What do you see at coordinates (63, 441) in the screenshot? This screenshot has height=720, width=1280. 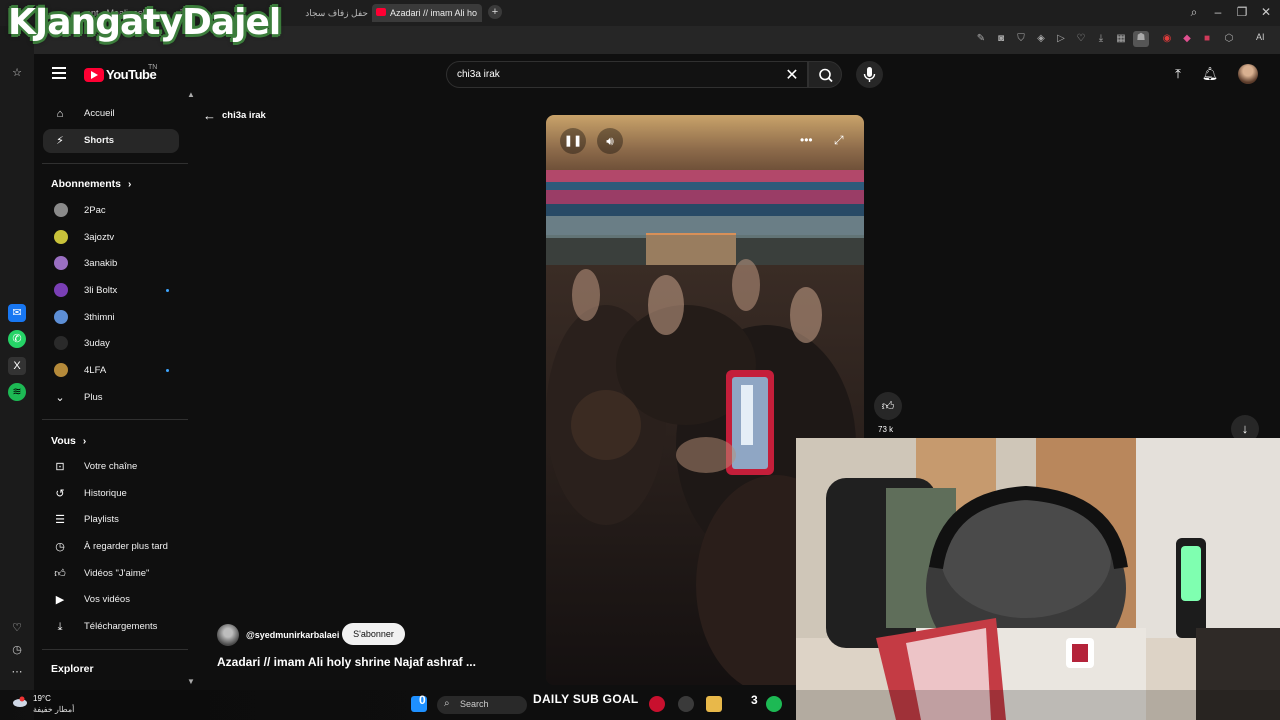 I see `you-title: Vous` at bounding box center [63, 441].